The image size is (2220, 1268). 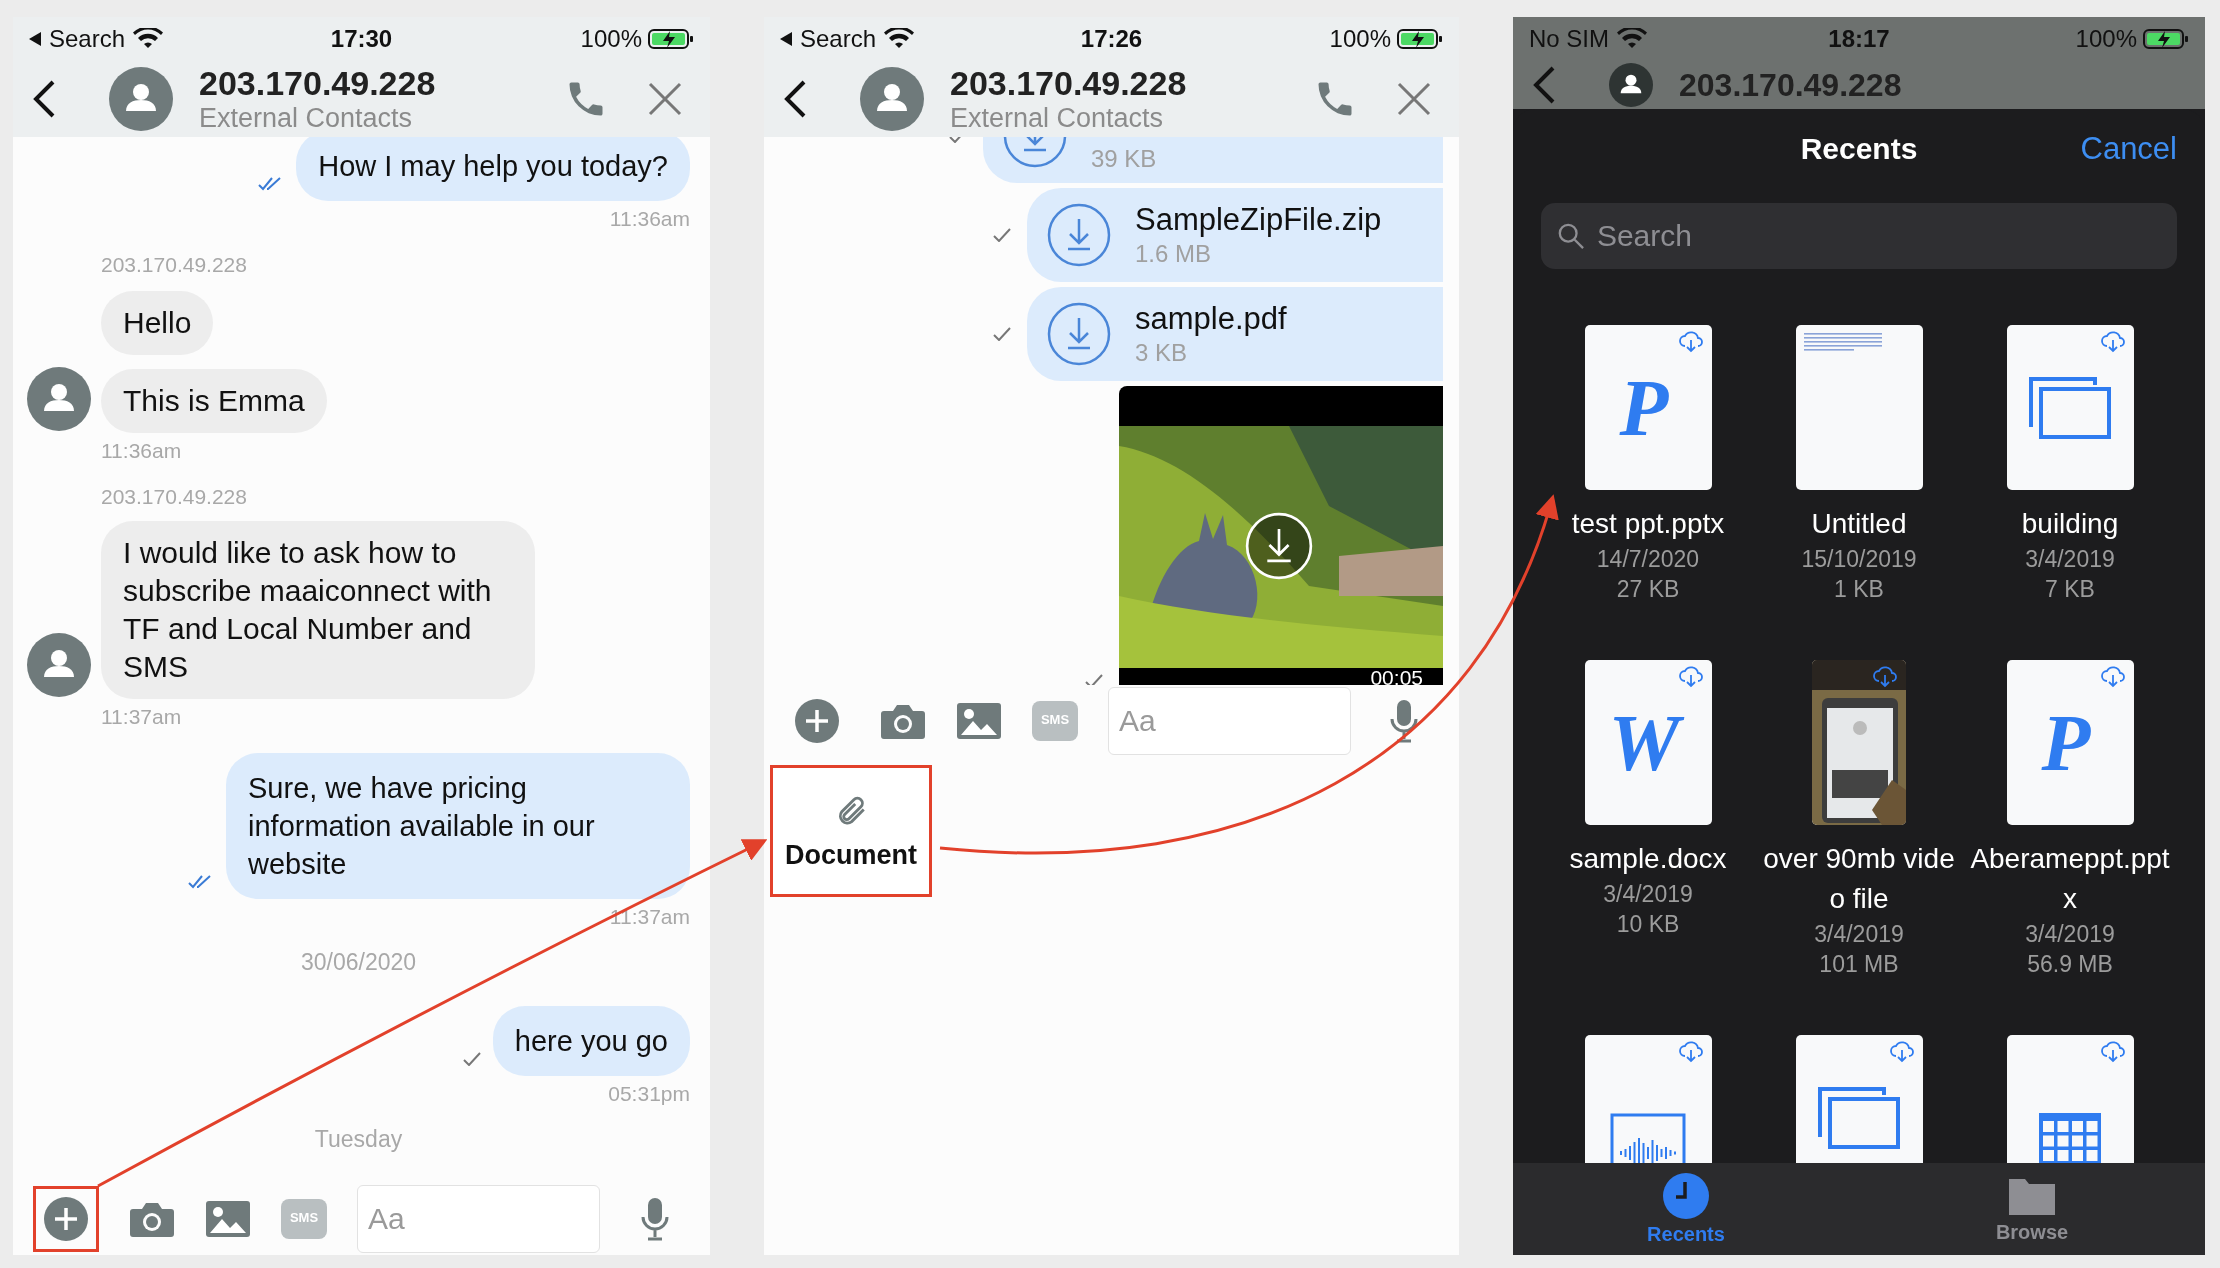 I want to click on message-time: 11:36am, so click(x=141, y=451).